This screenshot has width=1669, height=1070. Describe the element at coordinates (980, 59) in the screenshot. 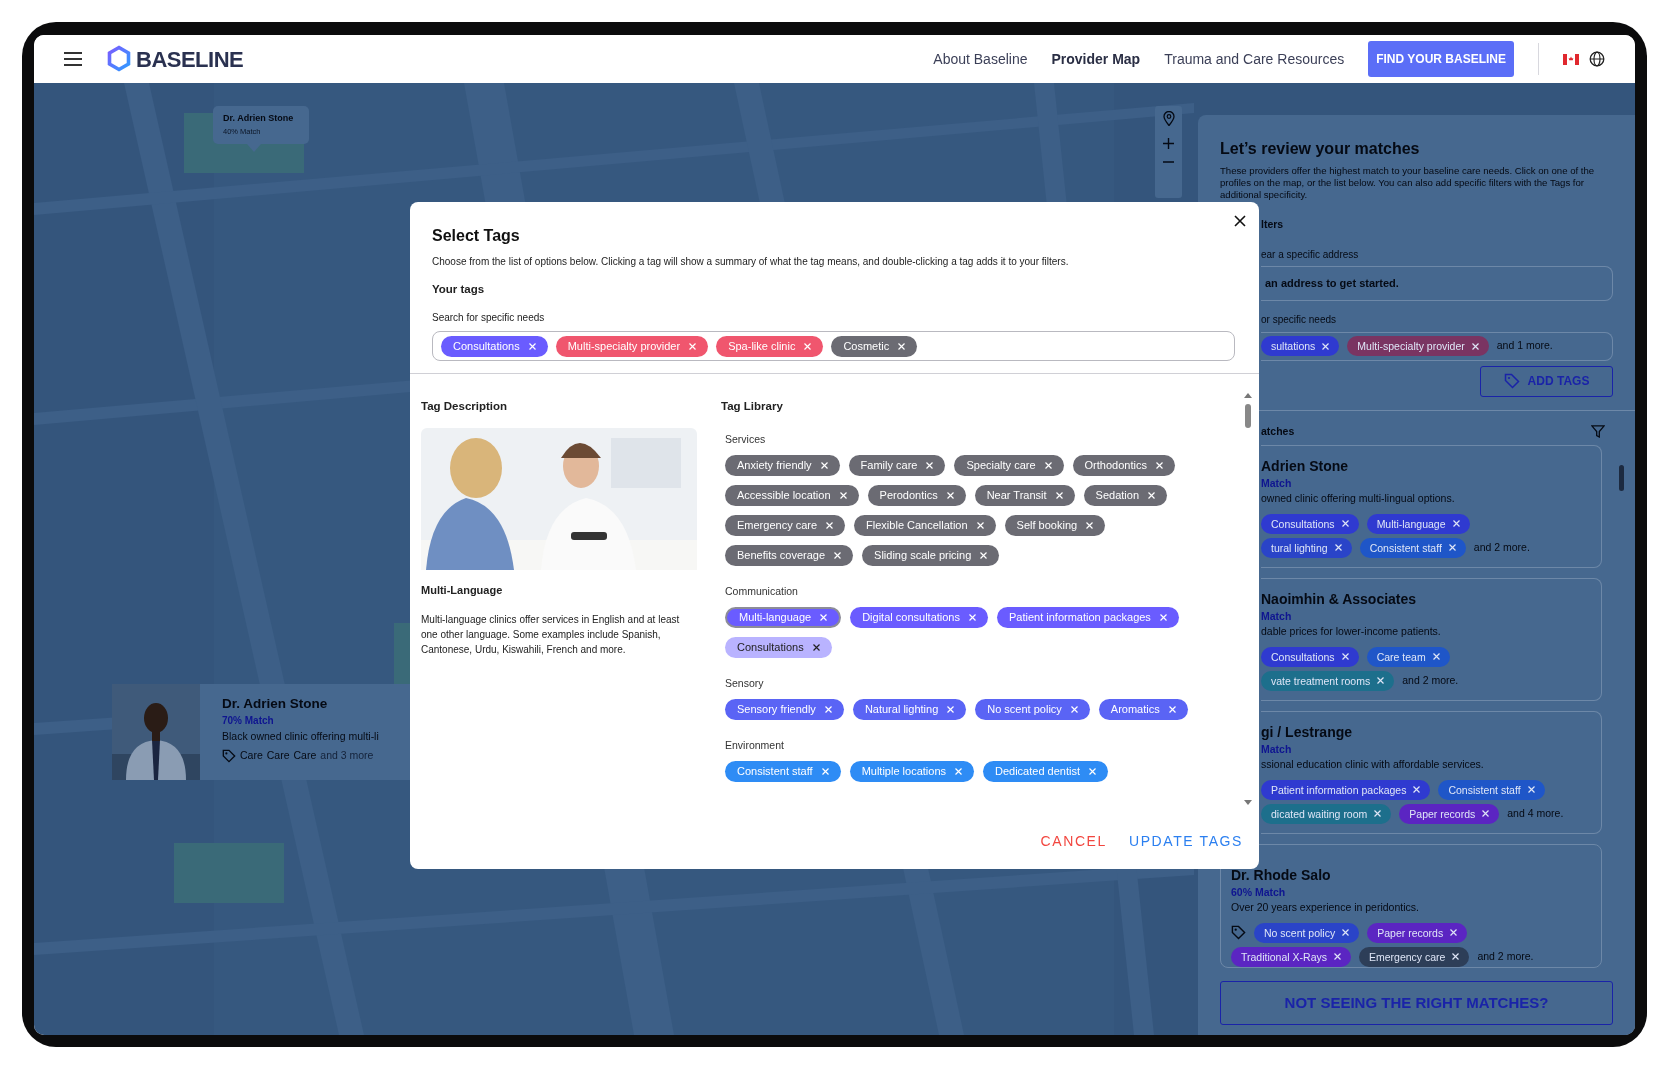

I see `nav-link: About Baseline` at that location.